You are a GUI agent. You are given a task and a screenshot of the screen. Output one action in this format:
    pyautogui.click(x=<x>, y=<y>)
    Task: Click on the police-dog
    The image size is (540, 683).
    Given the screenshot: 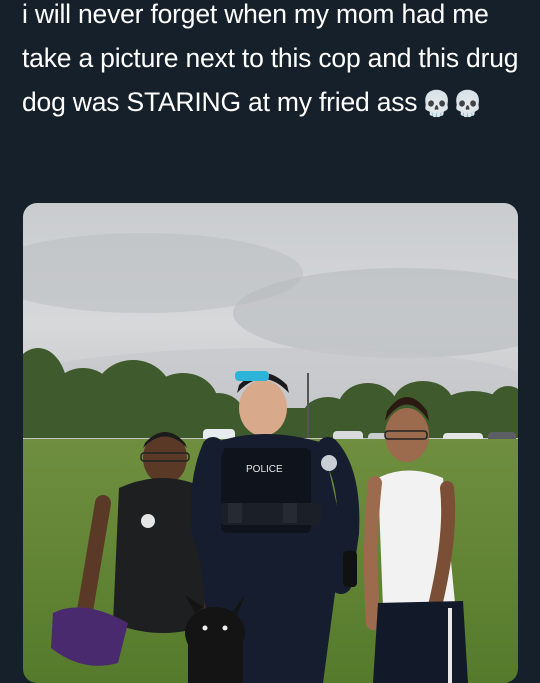 What is the action you would take?
    pyautogui.click(x=215, y=639)
    